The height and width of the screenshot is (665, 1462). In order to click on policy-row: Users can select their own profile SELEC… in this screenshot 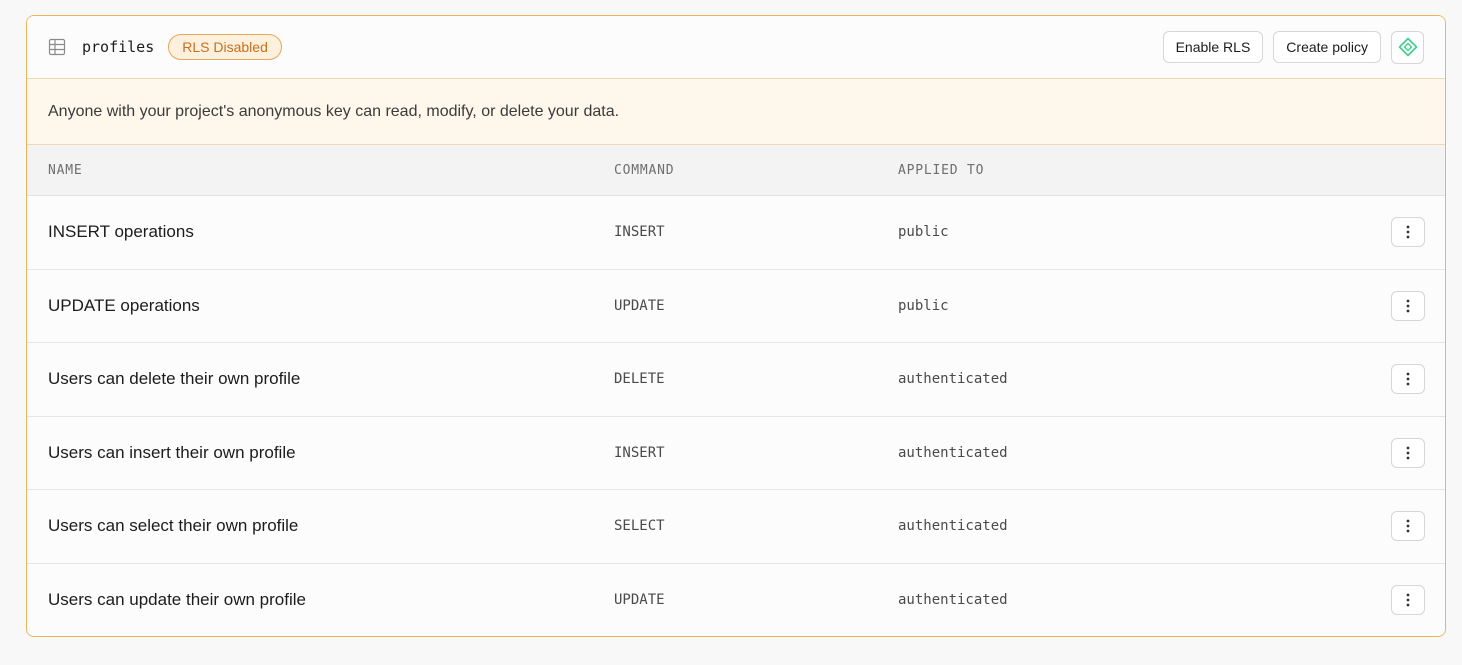, I will do `click(736, 527)`.